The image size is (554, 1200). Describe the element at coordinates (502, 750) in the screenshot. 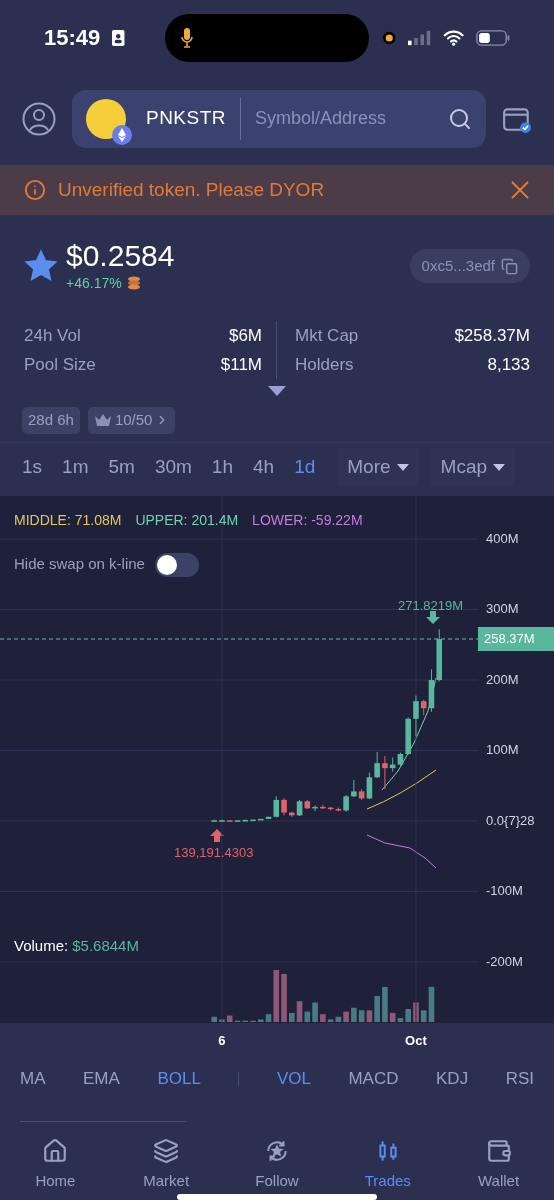

I see `y-axis-label: 100M` at that location.